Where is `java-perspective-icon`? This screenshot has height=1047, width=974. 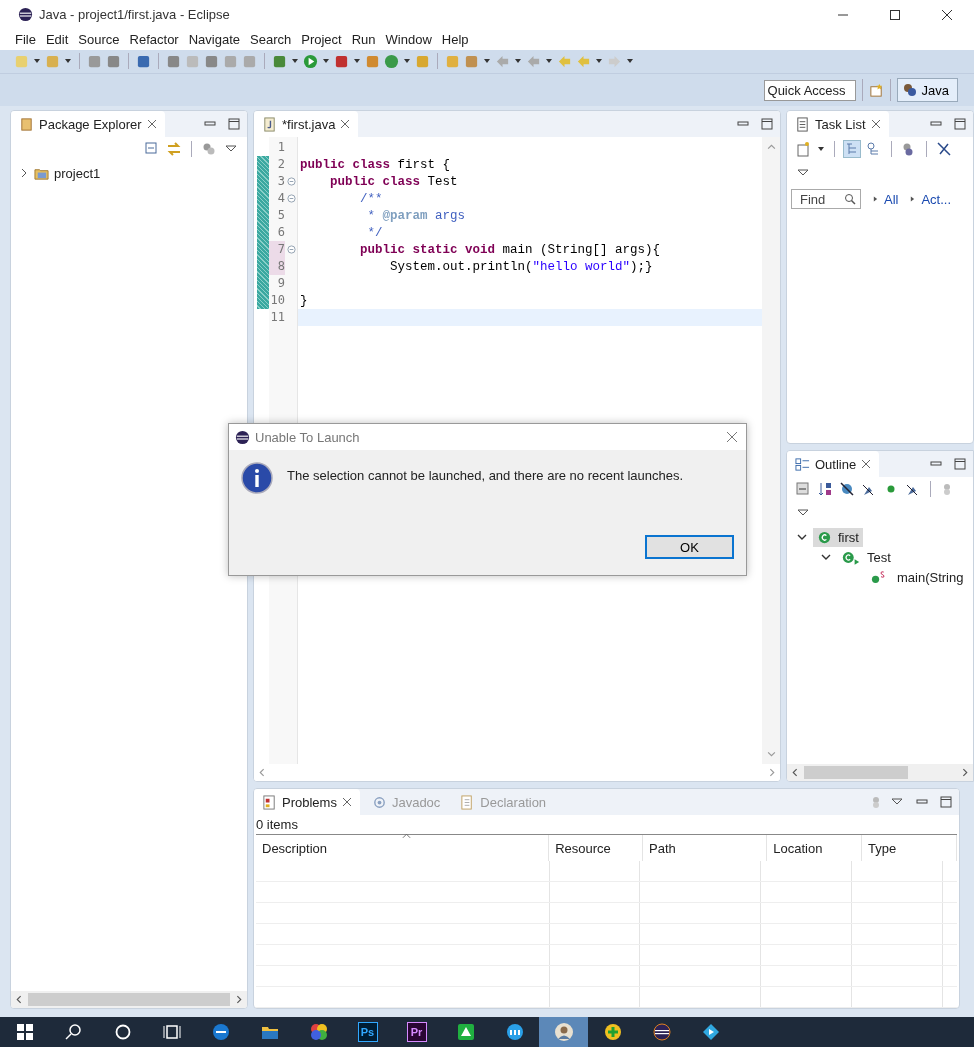 java-perspective-icon is located at coordinates (909, 90).